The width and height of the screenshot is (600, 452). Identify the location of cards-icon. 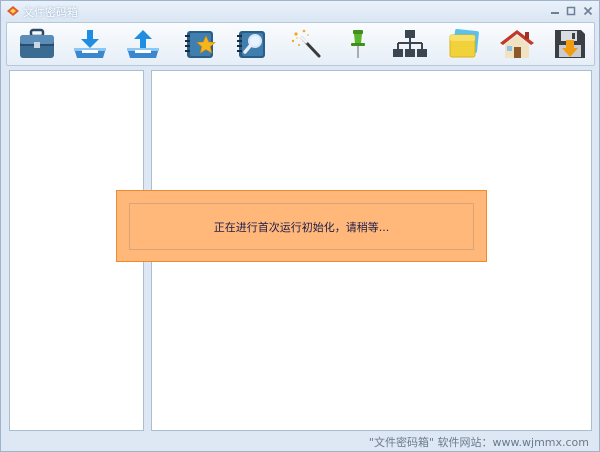
(464, 44).